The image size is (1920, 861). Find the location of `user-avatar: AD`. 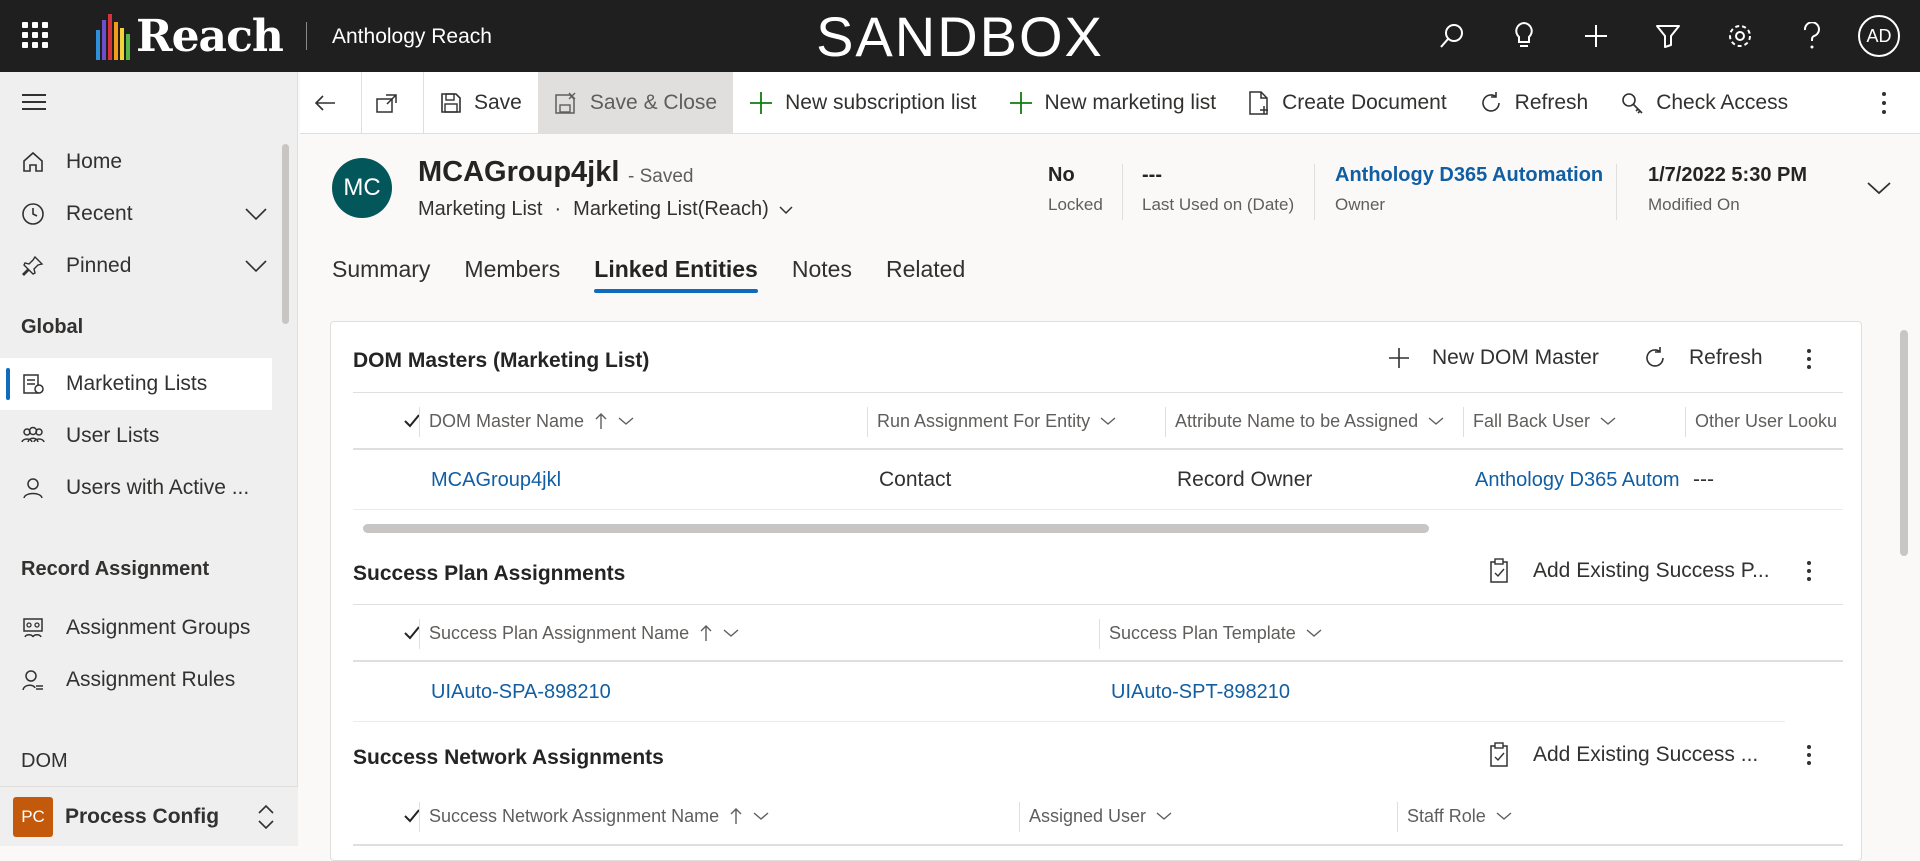

user-avatar: AD is located at coordinates (1879, 36).